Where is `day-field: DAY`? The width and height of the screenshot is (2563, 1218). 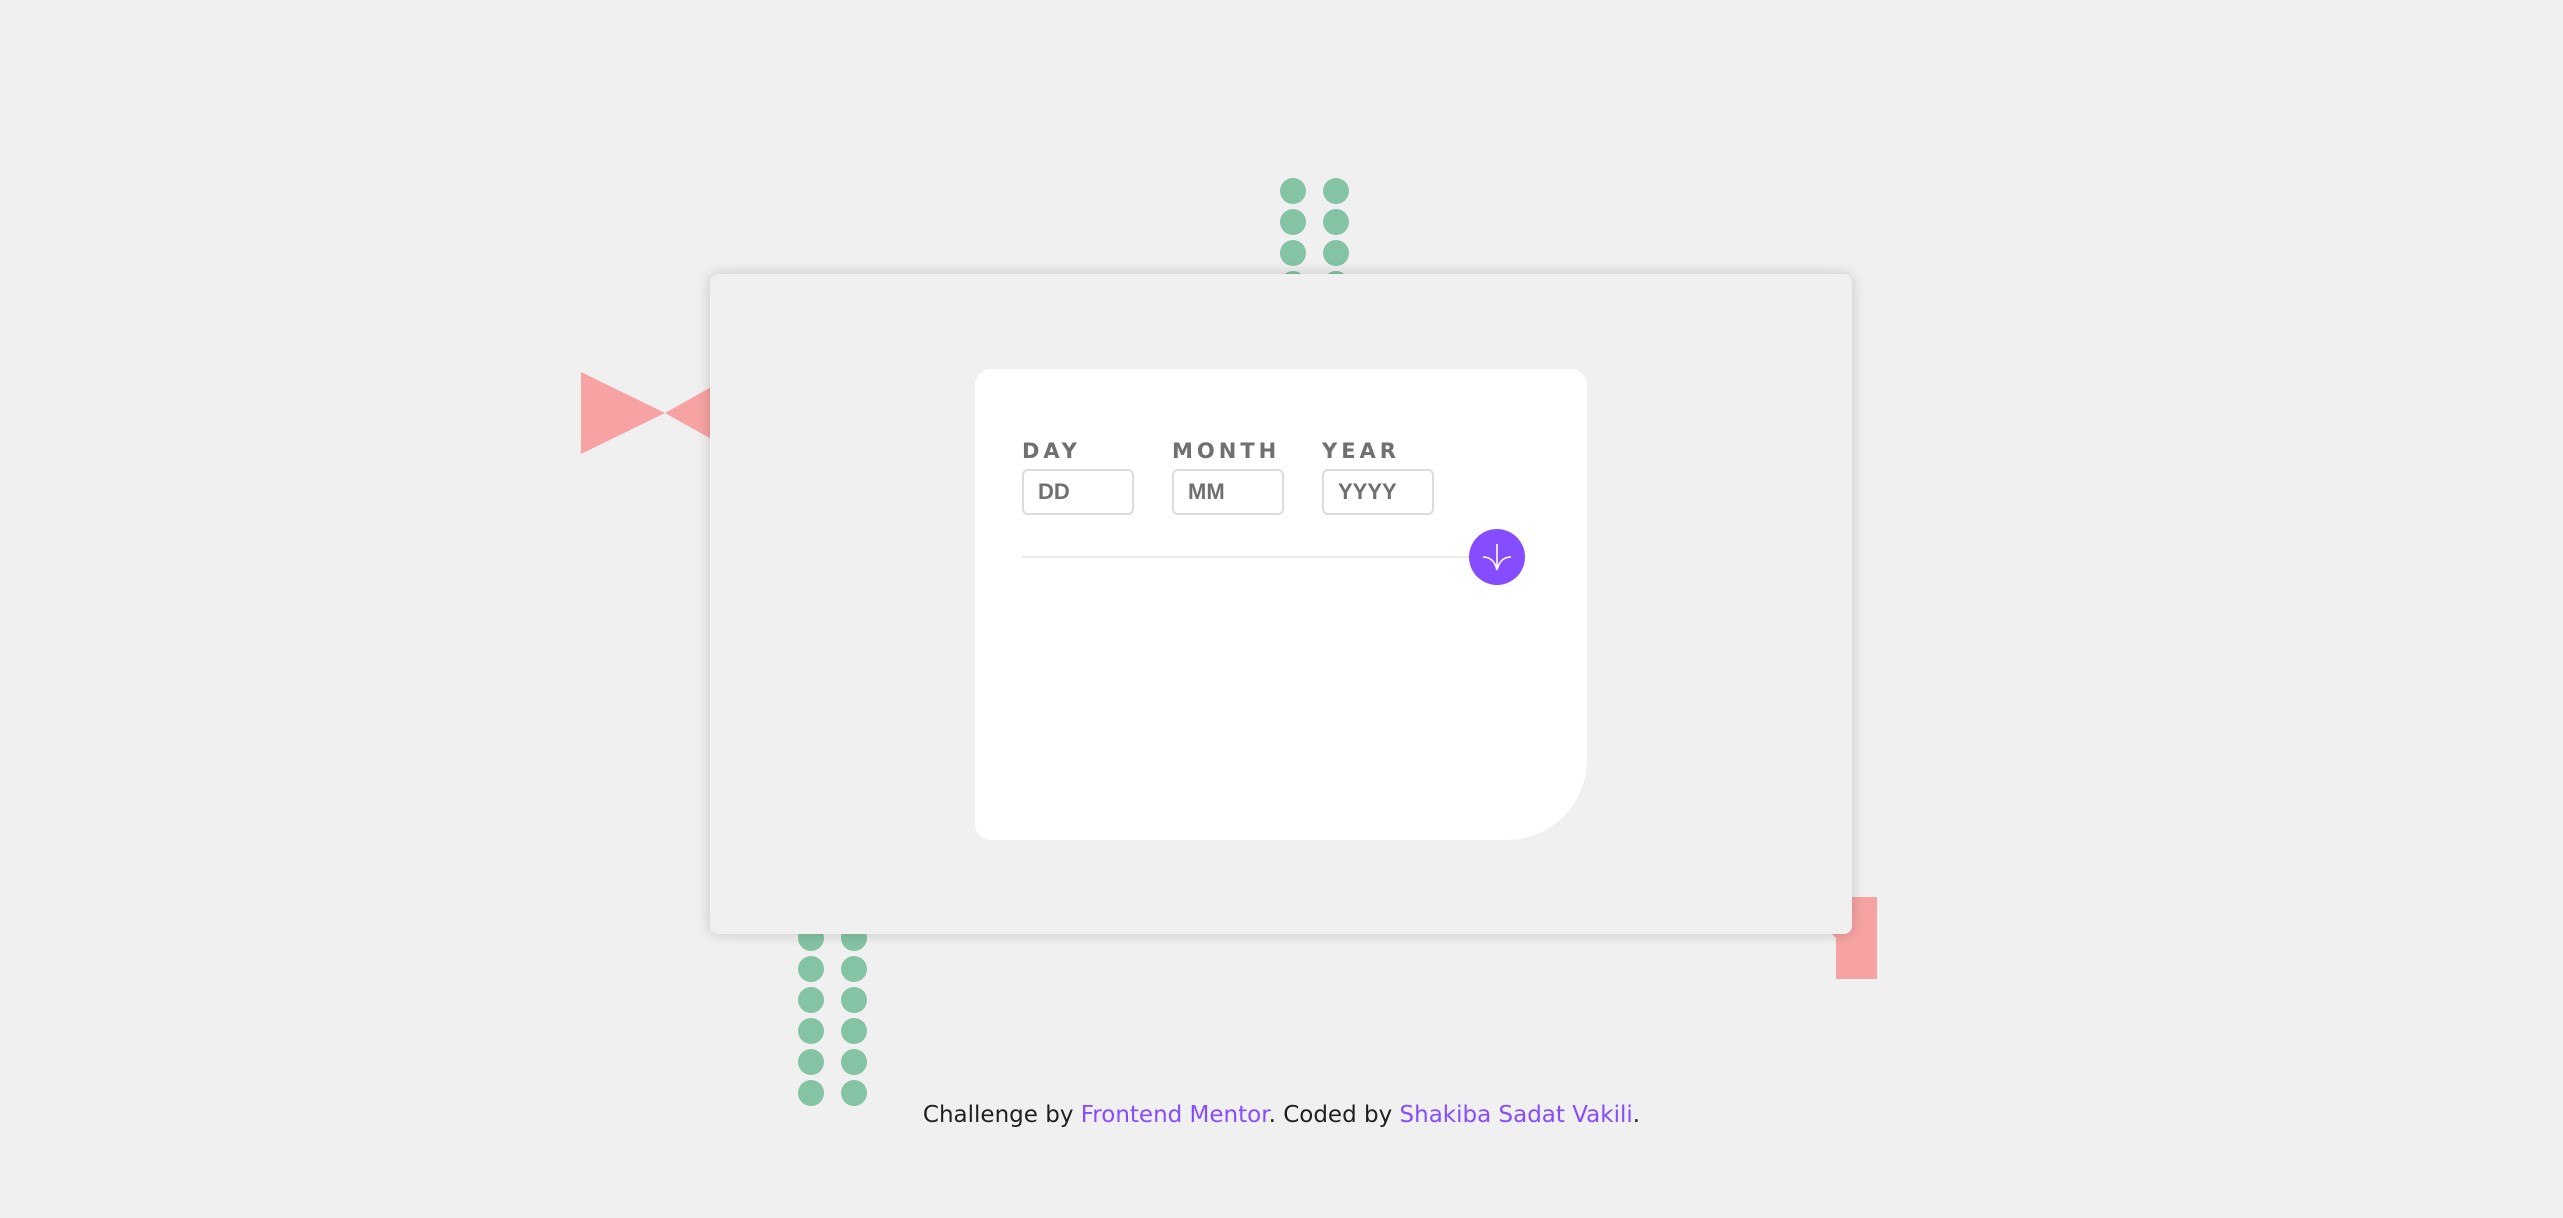 day-field: DAY is located at coordinates (1078, 477).